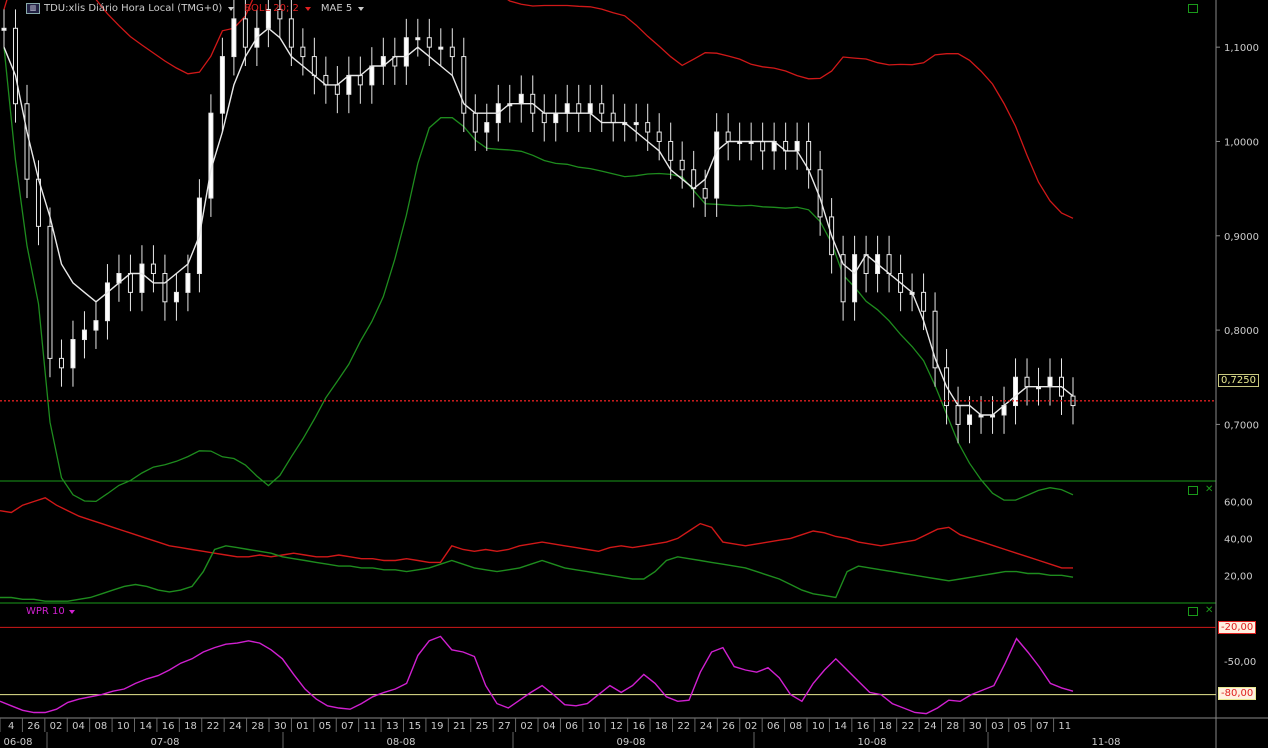 This screenshot has width=1268, height=748. Describe the element at coordinates (537, 675) in the screenshot. I see `wpr-line` at that location.